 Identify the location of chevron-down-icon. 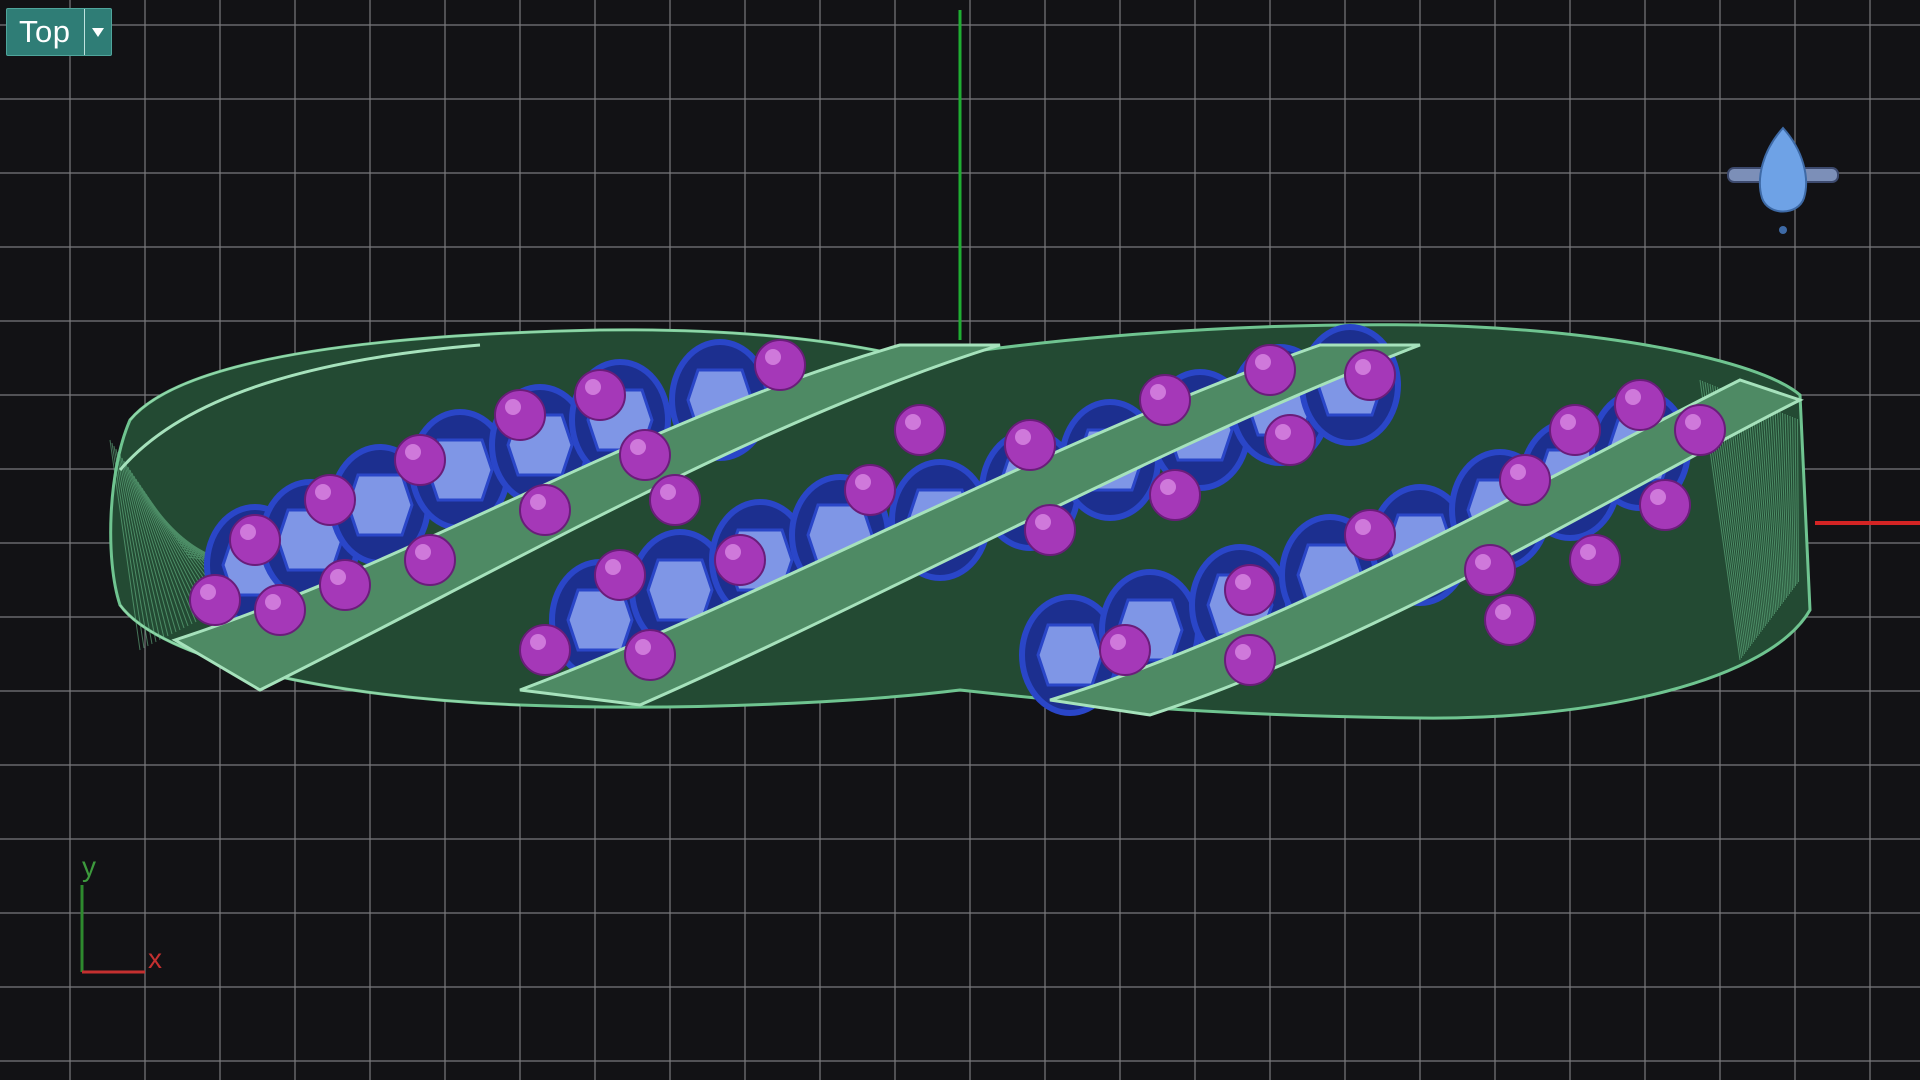
(97, 32).